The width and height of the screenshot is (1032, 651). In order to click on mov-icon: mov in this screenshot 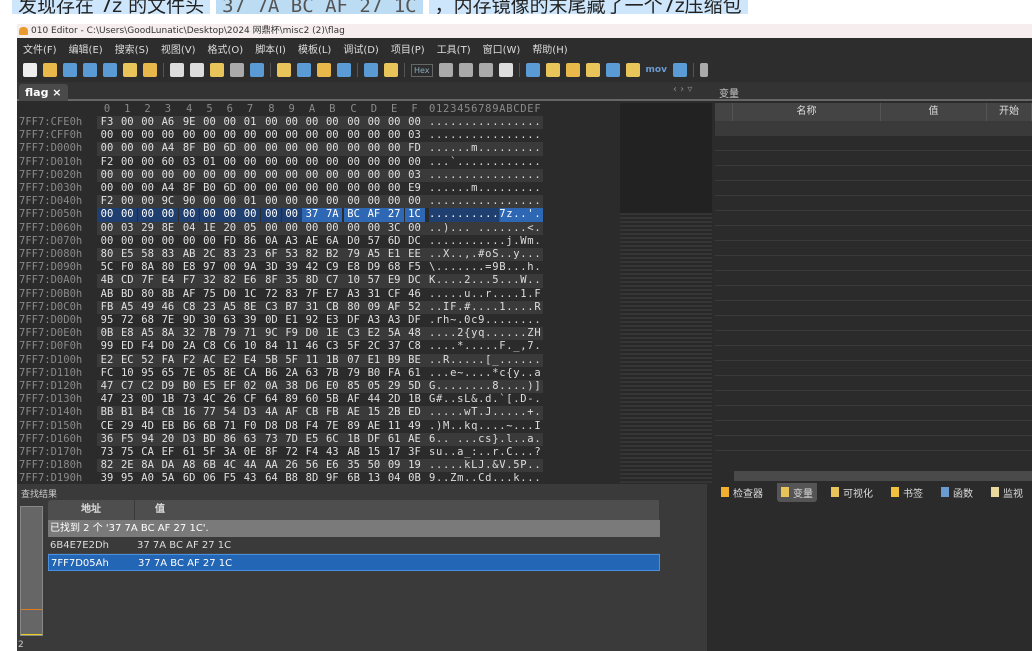, I will do `click(656, 70)`.